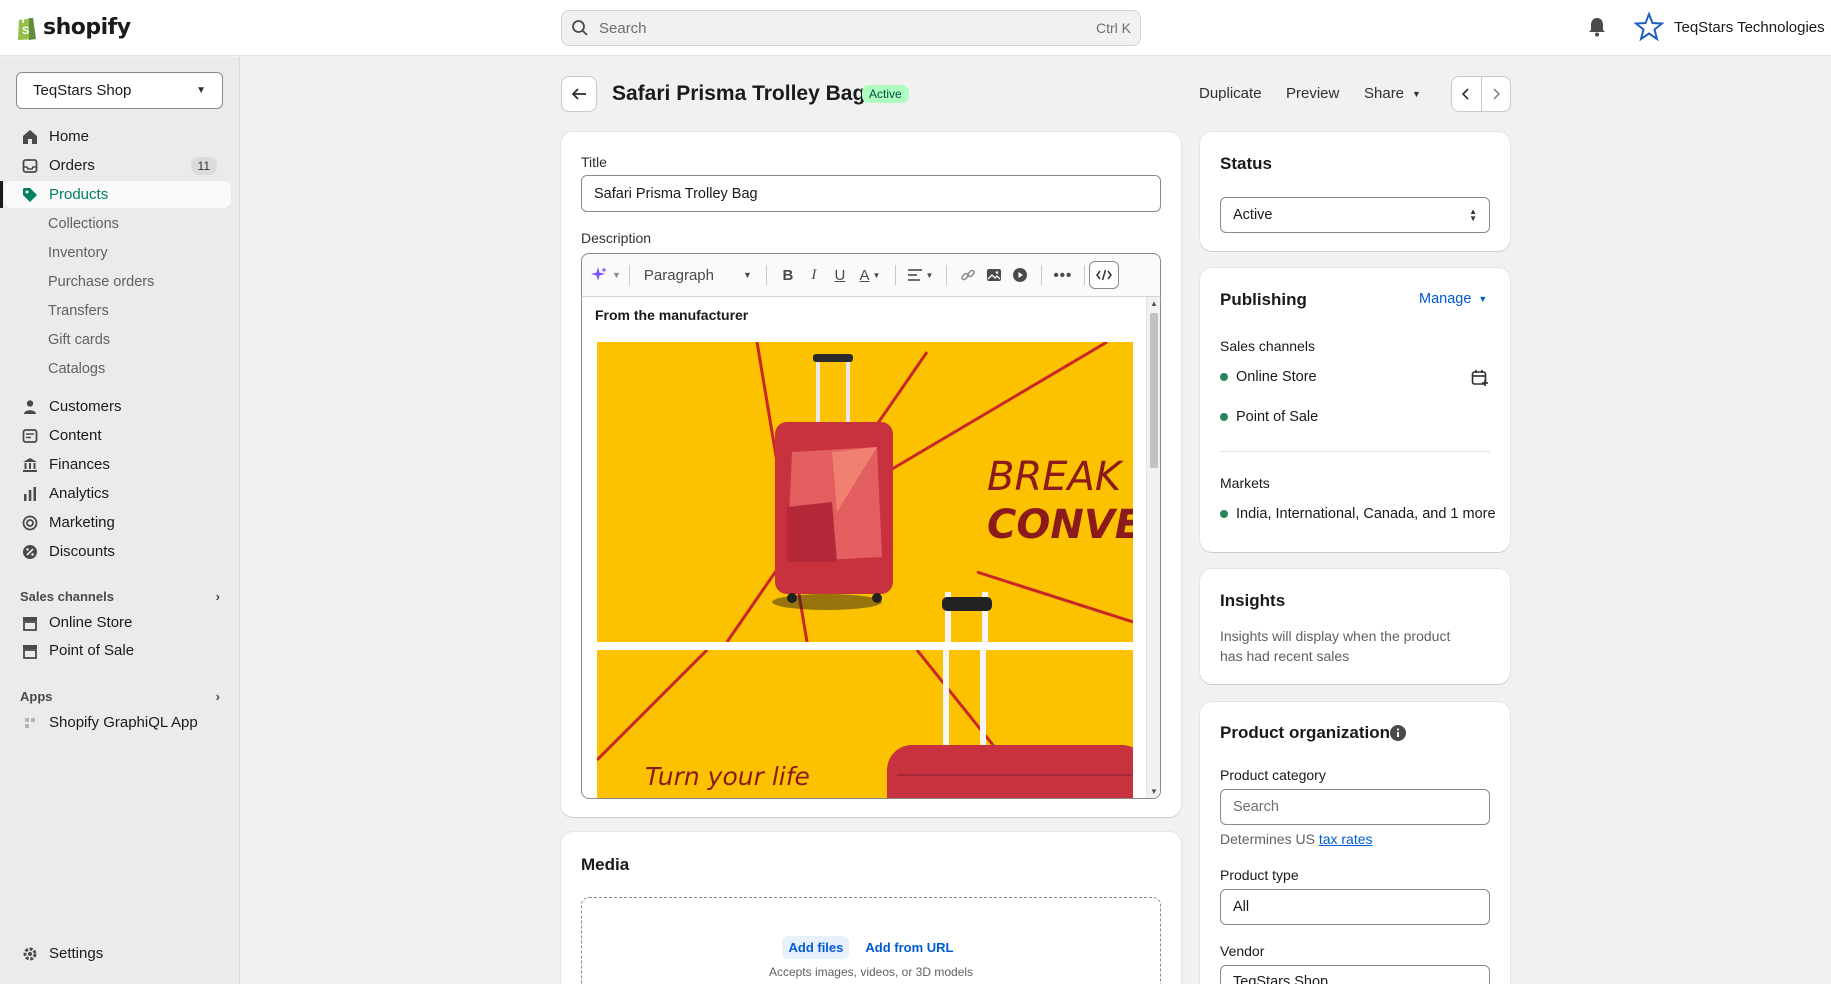 The height and width of the screenshot is (984, 1831). What do you see at coordinates (605, 275) in the screenshot?
I see `ai-sparkle-button: ▼` at bounding box center [605, 275].